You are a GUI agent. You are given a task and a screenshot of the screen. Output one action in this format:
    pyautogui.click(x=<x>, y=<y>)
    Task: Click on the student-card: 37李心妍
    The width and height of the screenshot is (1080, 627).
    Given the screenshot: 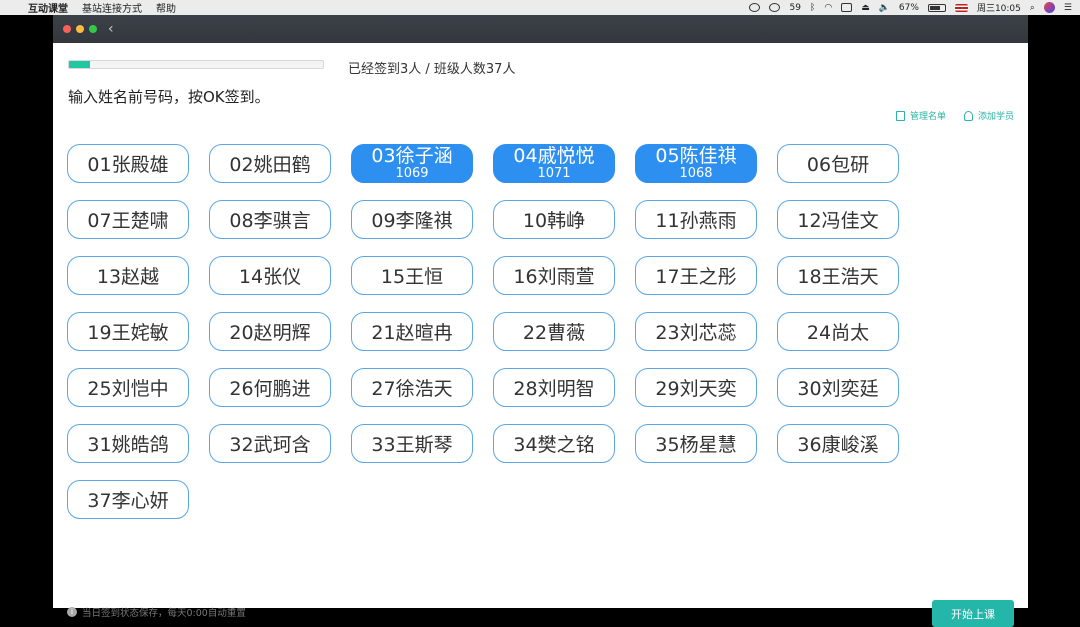 What is the action you would take?
    pyautogui.click(x=128, y=499)
    